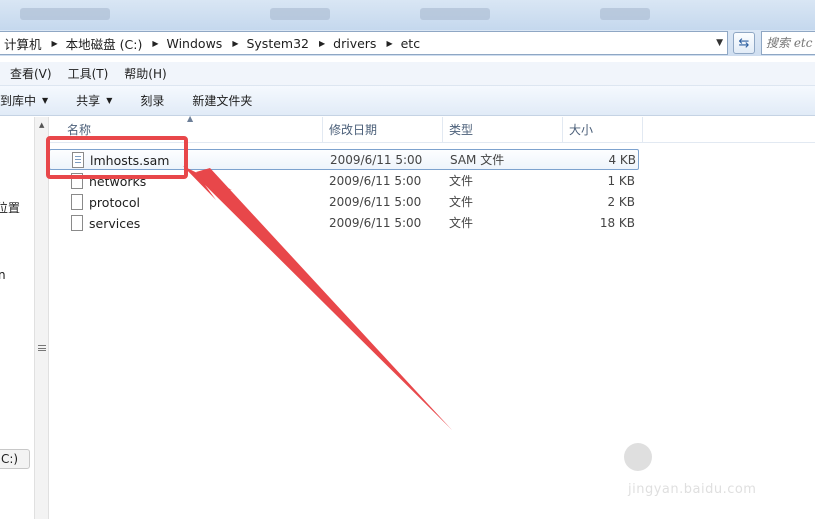 The height and width of the screenshot is (519, 815). Describe the element at coordinates (130, 160) in the screenshot. I see `file-name: lmhosts.sam` at that location.